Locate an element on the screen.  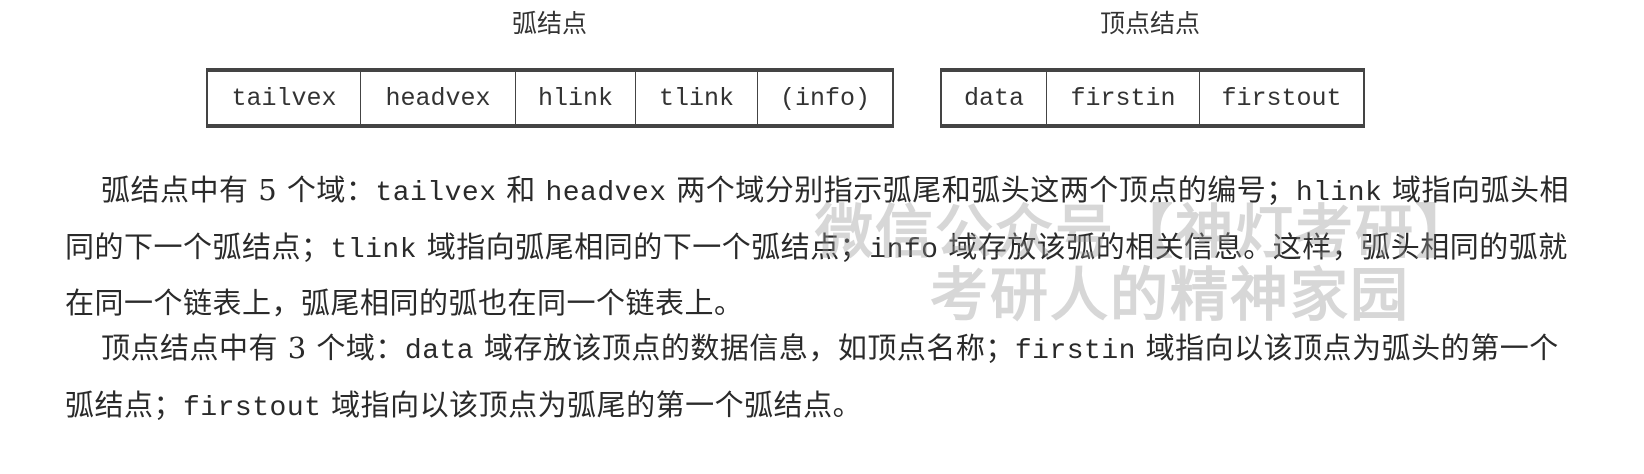
code: data is located at coordinates (439, 351).